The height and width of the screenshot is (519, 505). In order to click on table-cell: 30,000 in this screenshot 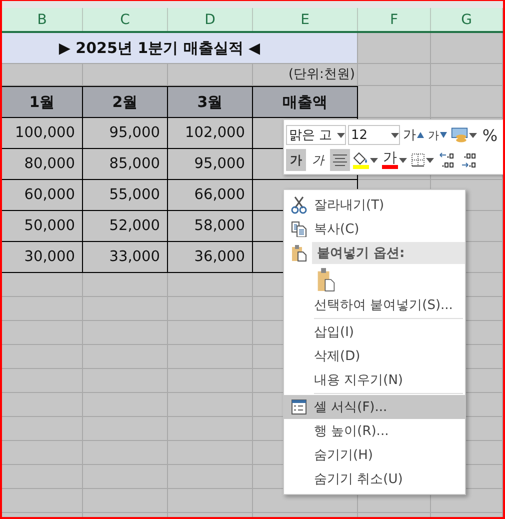, I will do `click(42, 257)`.